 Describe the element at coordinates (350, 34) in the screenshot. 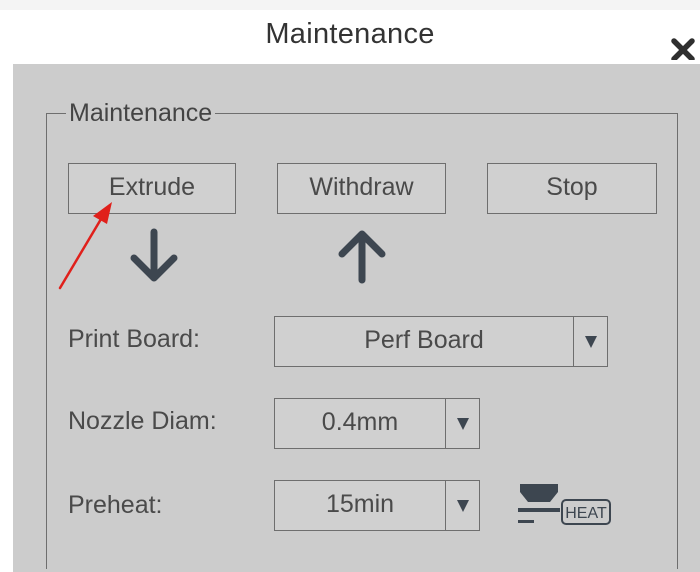

I see `dialog-title: Maintenance` at that location.